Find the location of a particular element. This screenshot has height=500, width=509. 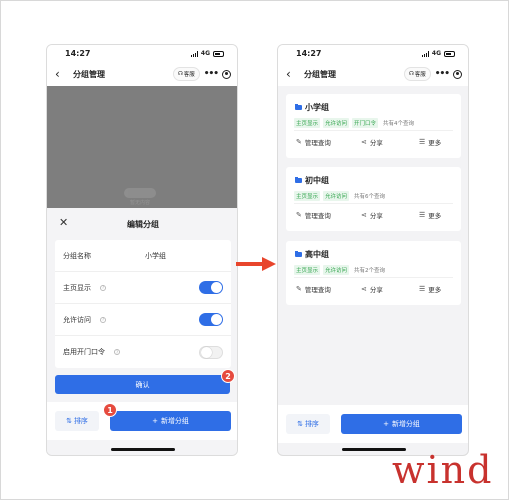

group-card: 高中组 主页显示 允许访问 共有2个查询 ✎ 管理查询 ⋖ 分享 ☰ 更多 is located at coordinates (373, 273).